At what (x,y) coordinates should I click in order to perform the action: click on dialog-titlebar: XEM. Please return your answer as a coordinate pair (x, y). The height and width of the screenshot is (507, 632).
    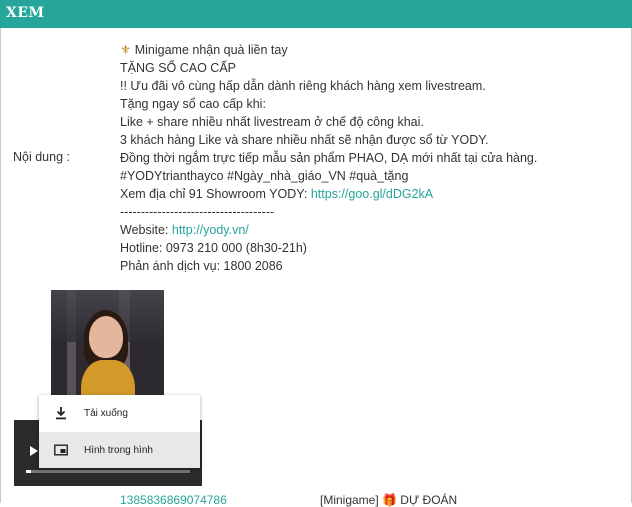
    Looking at the image, I should click on (316, 14).